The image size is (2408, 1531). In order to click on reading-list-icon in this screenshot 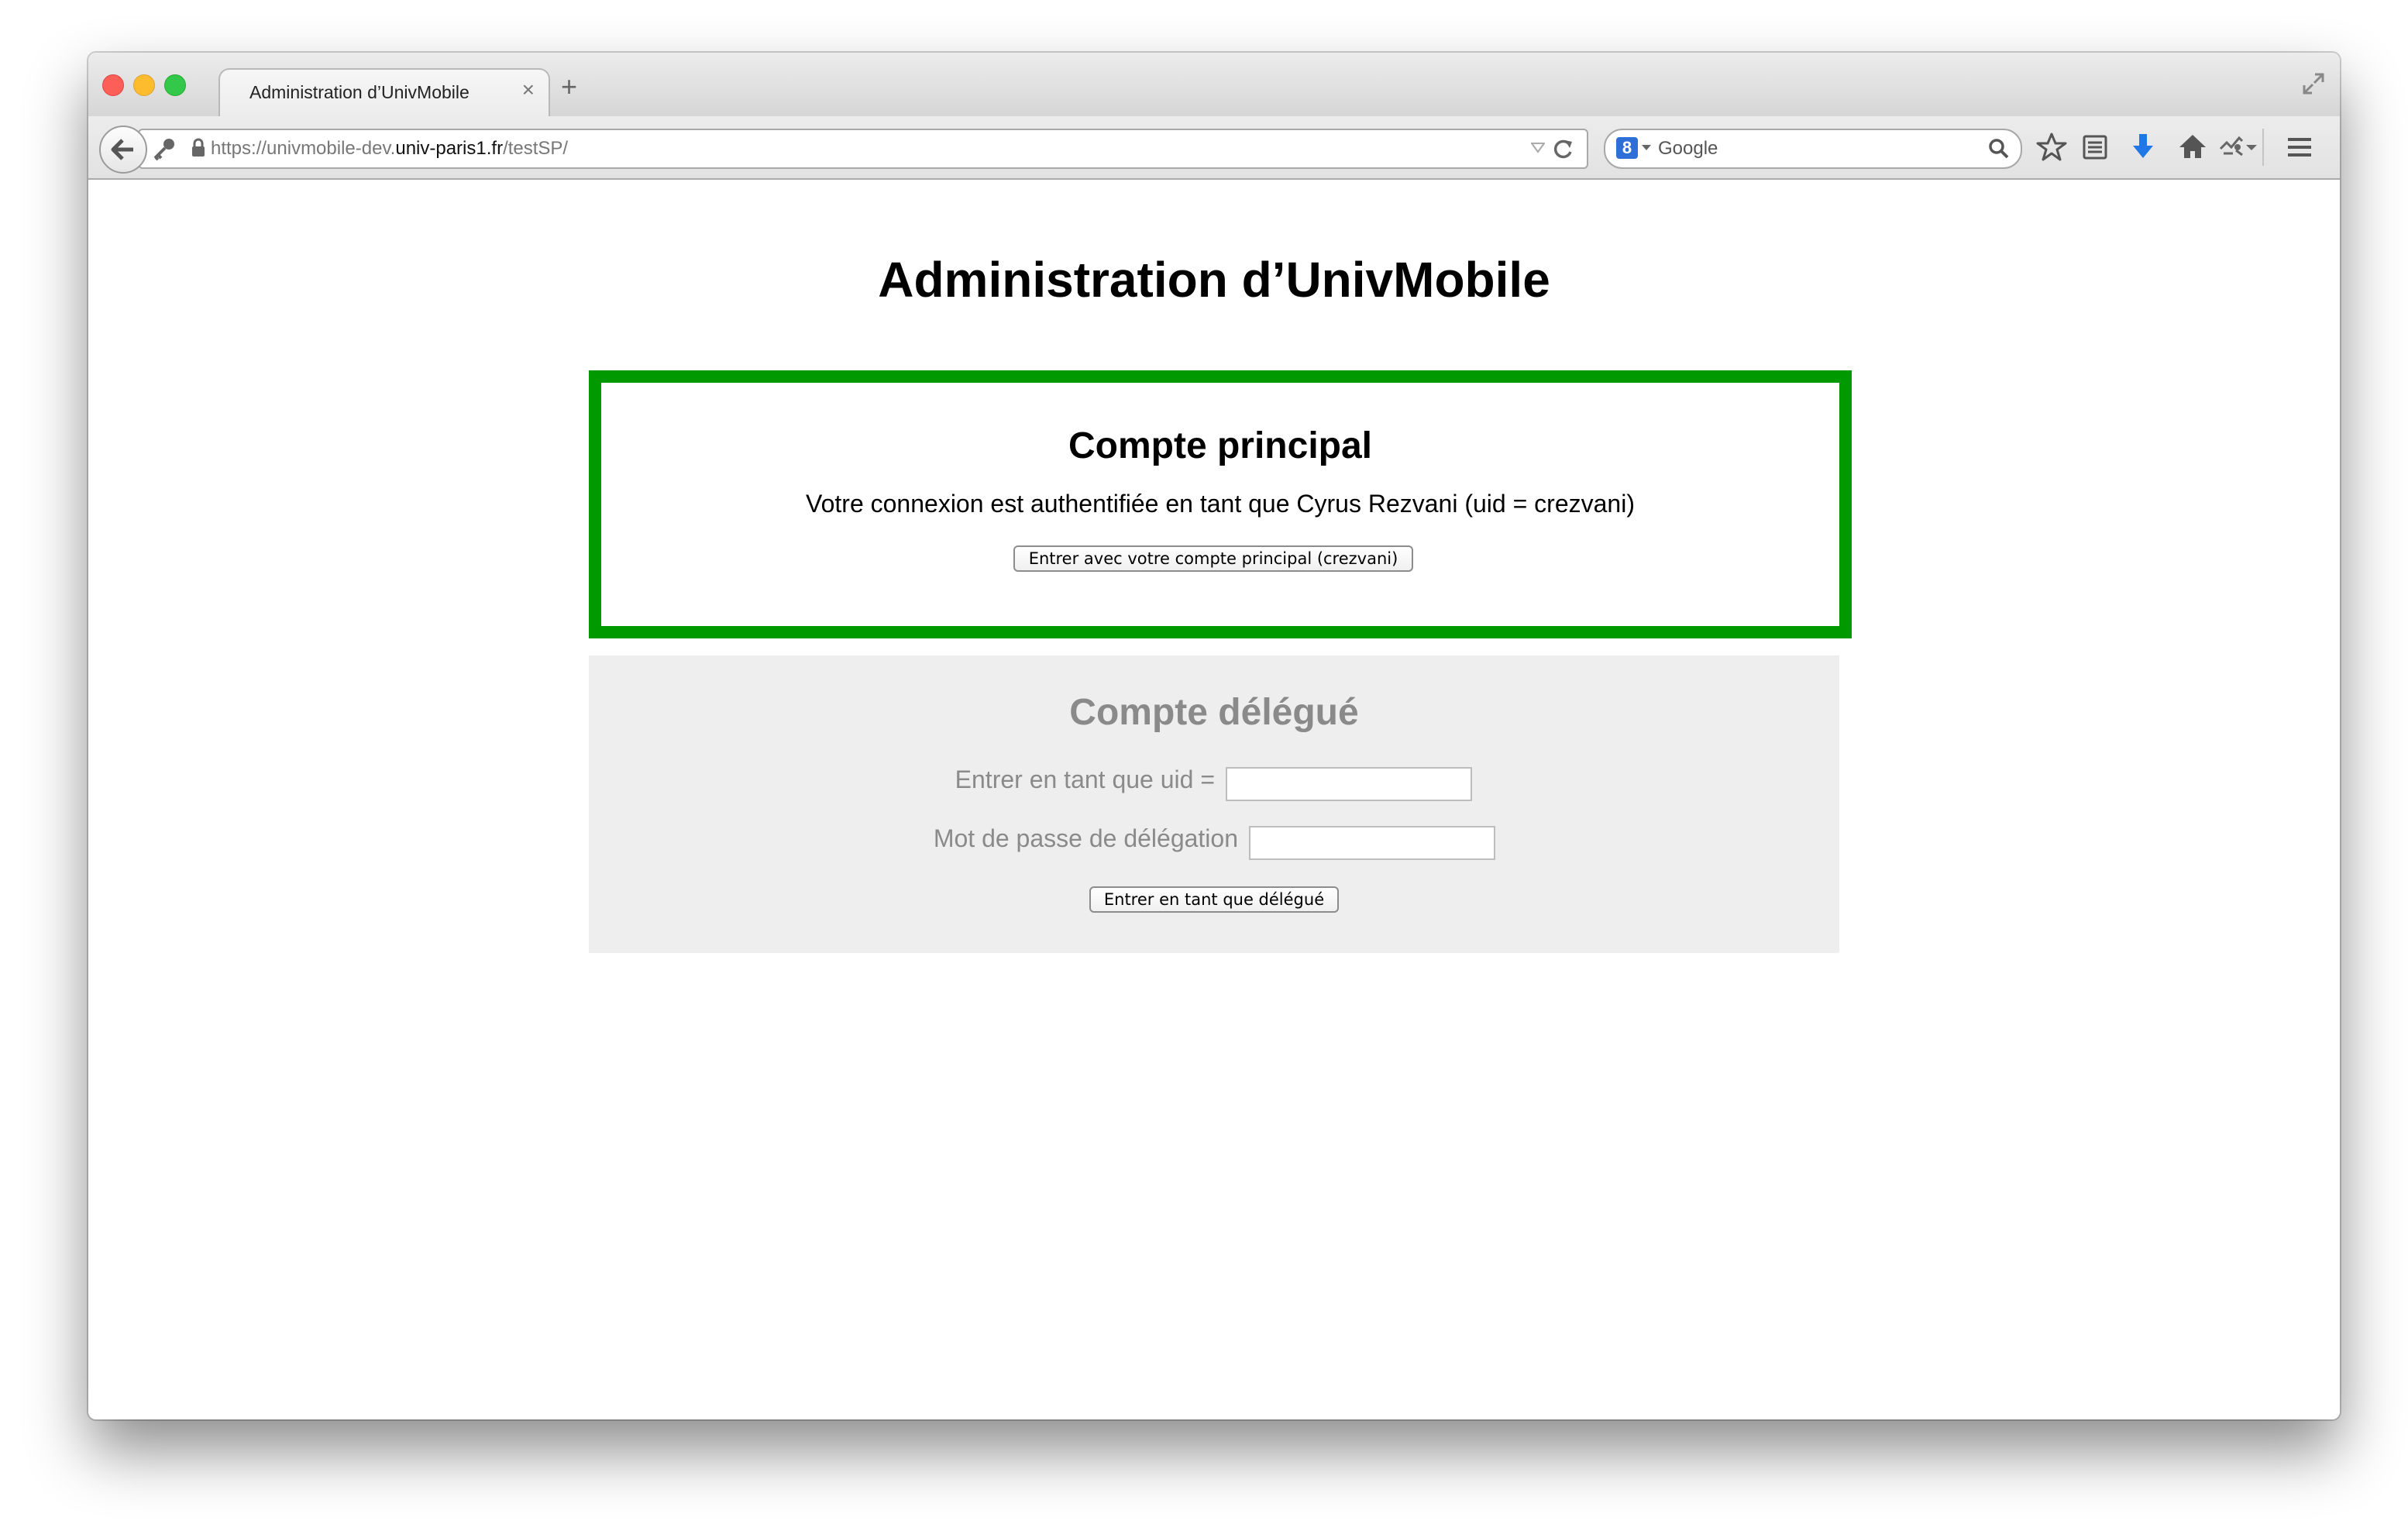, I will do `click(2094, 147)`.